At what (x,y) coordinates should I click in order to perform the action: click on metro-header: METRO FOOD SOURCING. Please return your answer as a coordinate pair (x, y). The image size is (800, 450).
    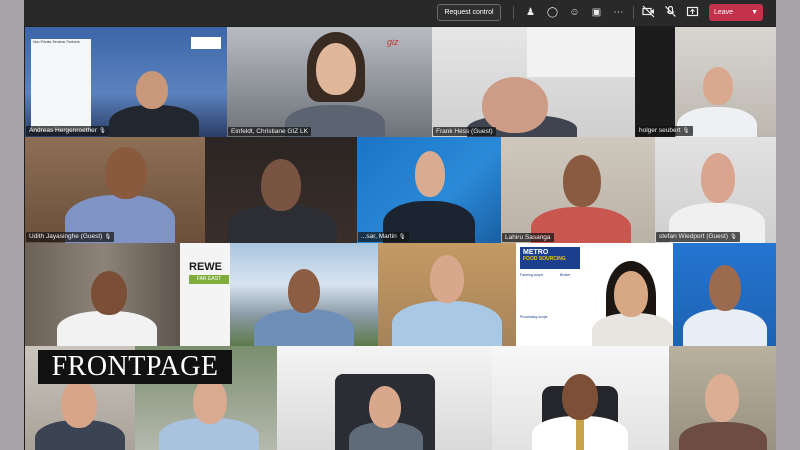
    Looking at the image, I should click on (550, 258).